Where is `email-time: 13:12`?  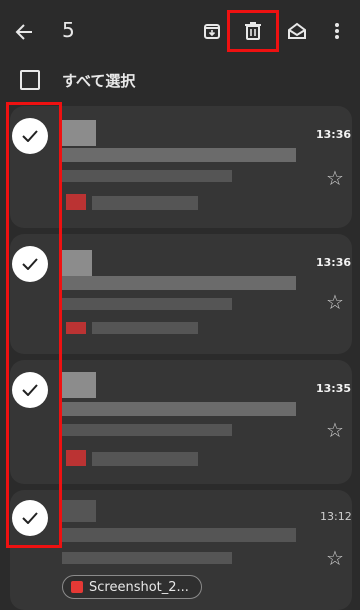 email-time: 13:12 is located at coordinates (336, 516).